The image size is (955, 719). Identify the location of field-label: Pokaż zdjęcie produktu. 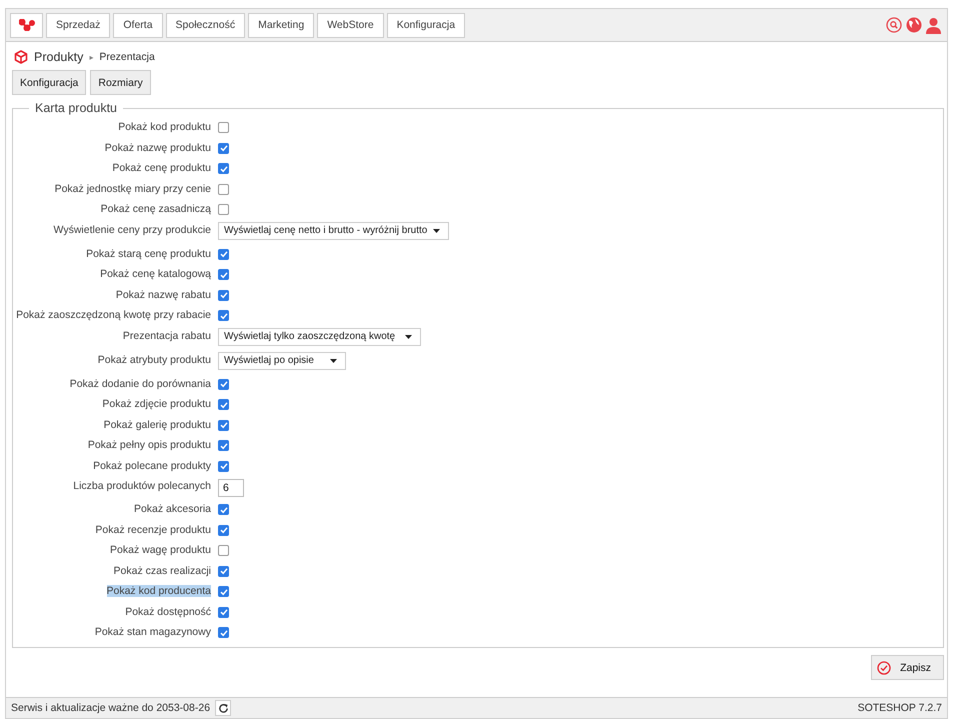
(156, 404).